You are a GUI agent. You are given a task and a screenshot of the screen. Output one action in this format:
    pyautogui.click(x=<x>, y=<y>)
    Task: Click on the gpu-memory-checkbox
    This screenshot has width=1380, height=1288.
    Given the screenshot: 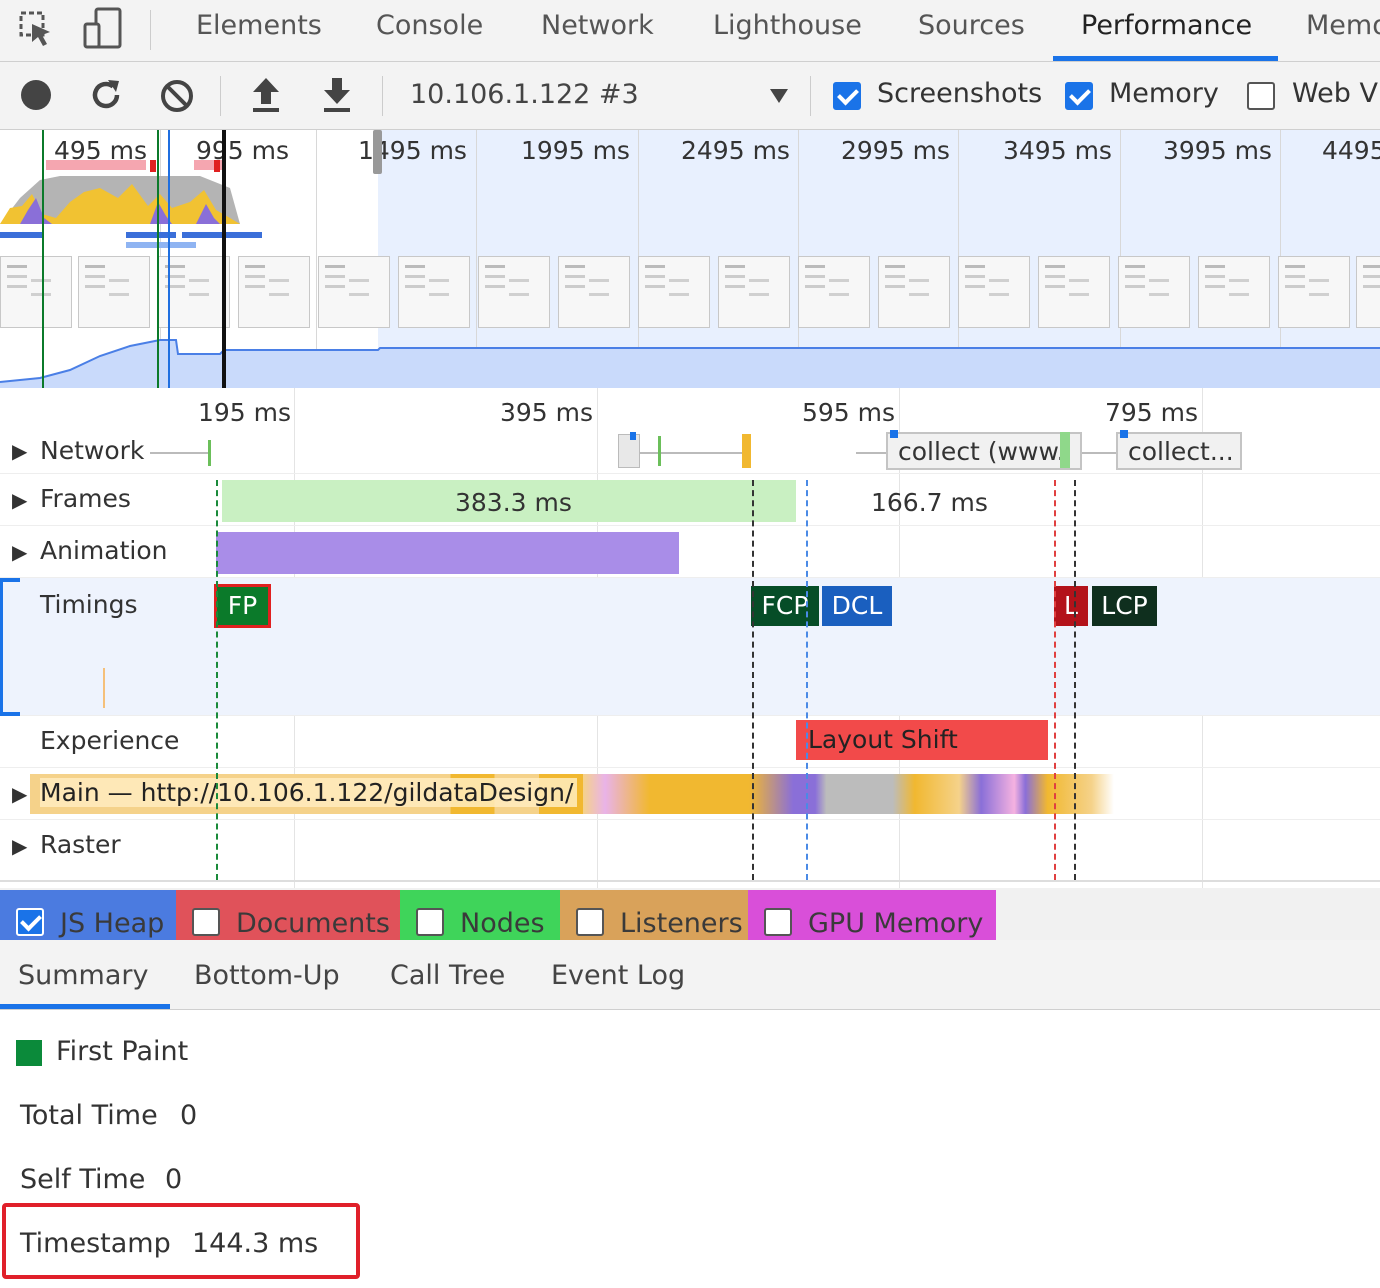 What is the action you would take?
    pyautogui.click(x=778, y=922)
    